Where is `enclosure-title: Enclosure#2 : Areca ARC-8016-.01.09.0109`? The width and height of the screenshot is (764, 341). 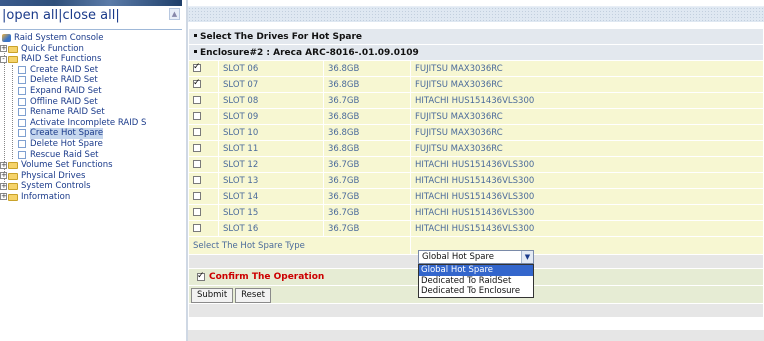
enclosure-title: Enclosure#2 : Areca ARC-8016-.01.09.0109 is located at coordinates (476, 52).